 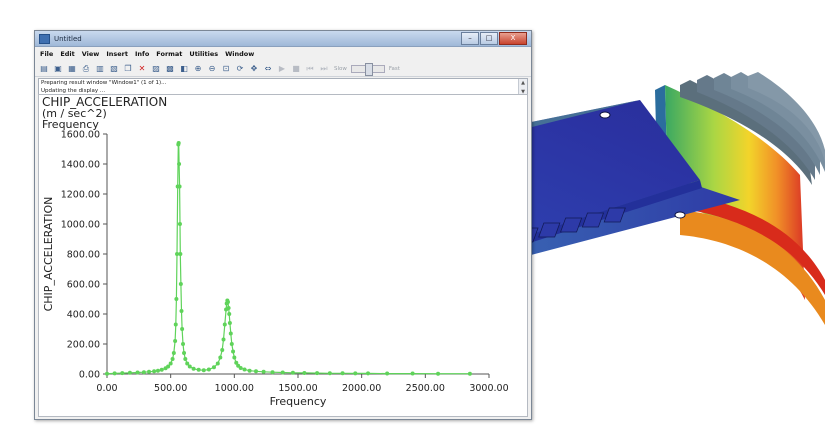 I want to click on play-icon: ▶, so click(x=282, y=68).